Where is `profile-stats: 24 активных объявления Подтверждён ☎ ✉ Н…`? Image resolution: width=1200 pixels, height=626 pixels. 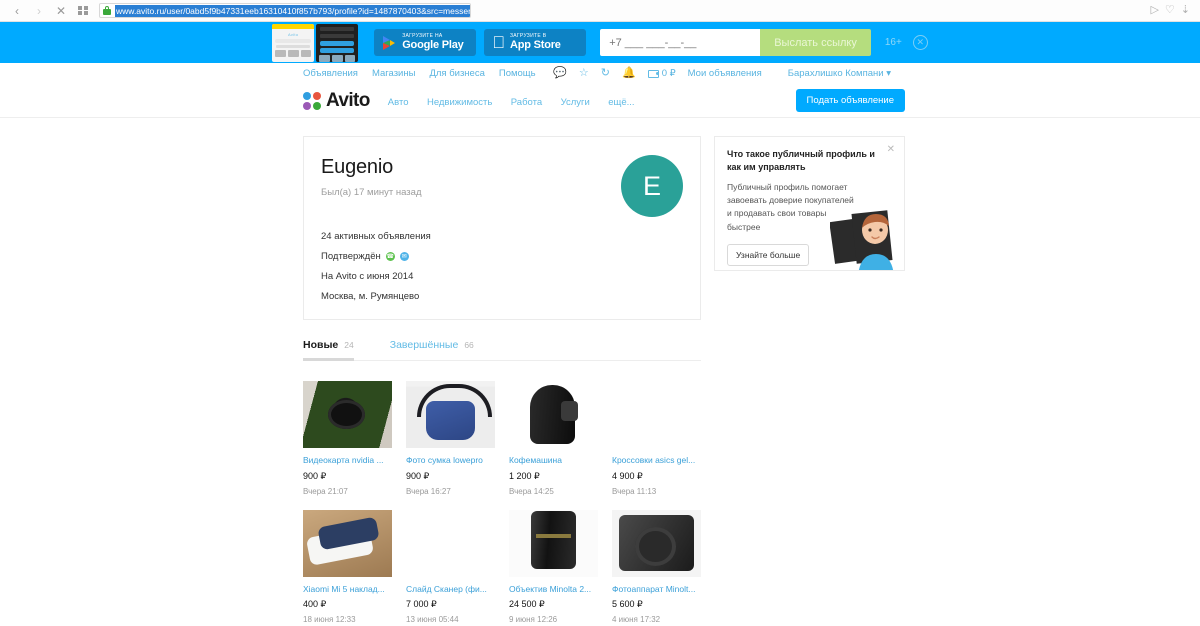
profile-stats: 24 активных объявления Подтверждён ☎ ✉ Н… is located at coordinates (502, 266).